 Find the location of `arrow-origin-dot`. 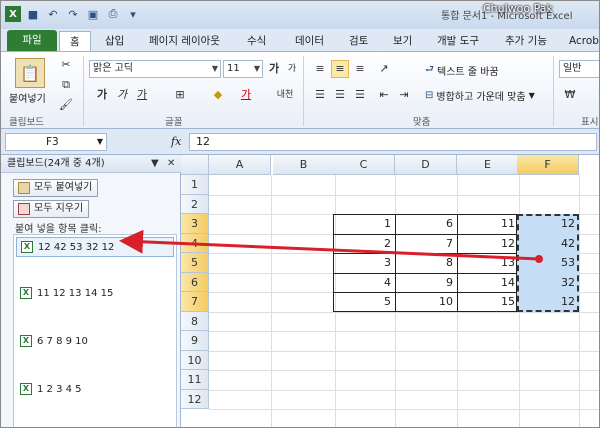

arrow-origin-dot is located at coordinates (539, 259).